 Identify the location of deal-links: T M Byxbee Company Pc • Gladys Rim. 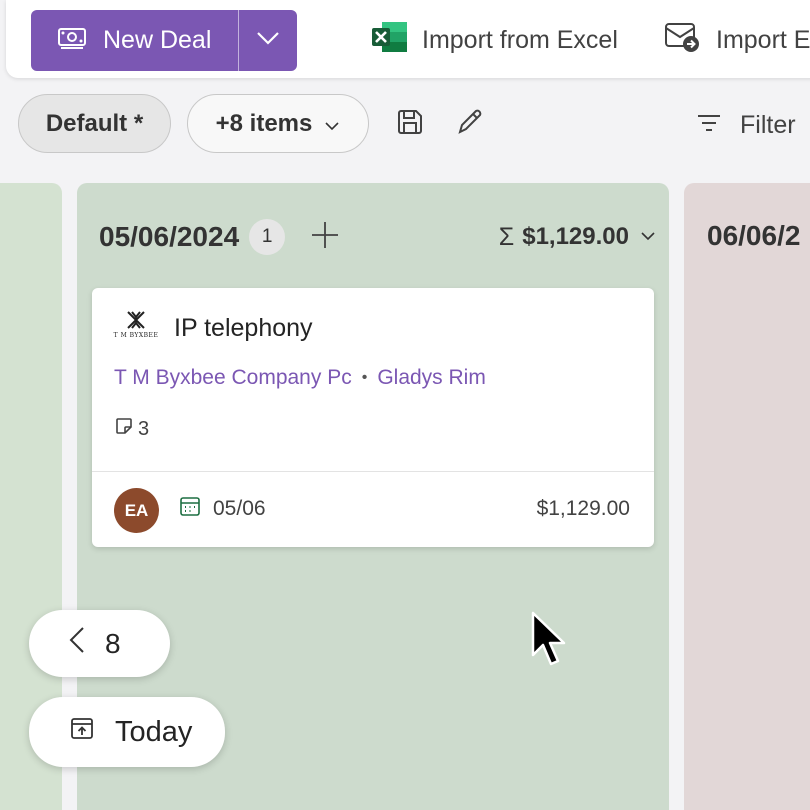
(300, 378).